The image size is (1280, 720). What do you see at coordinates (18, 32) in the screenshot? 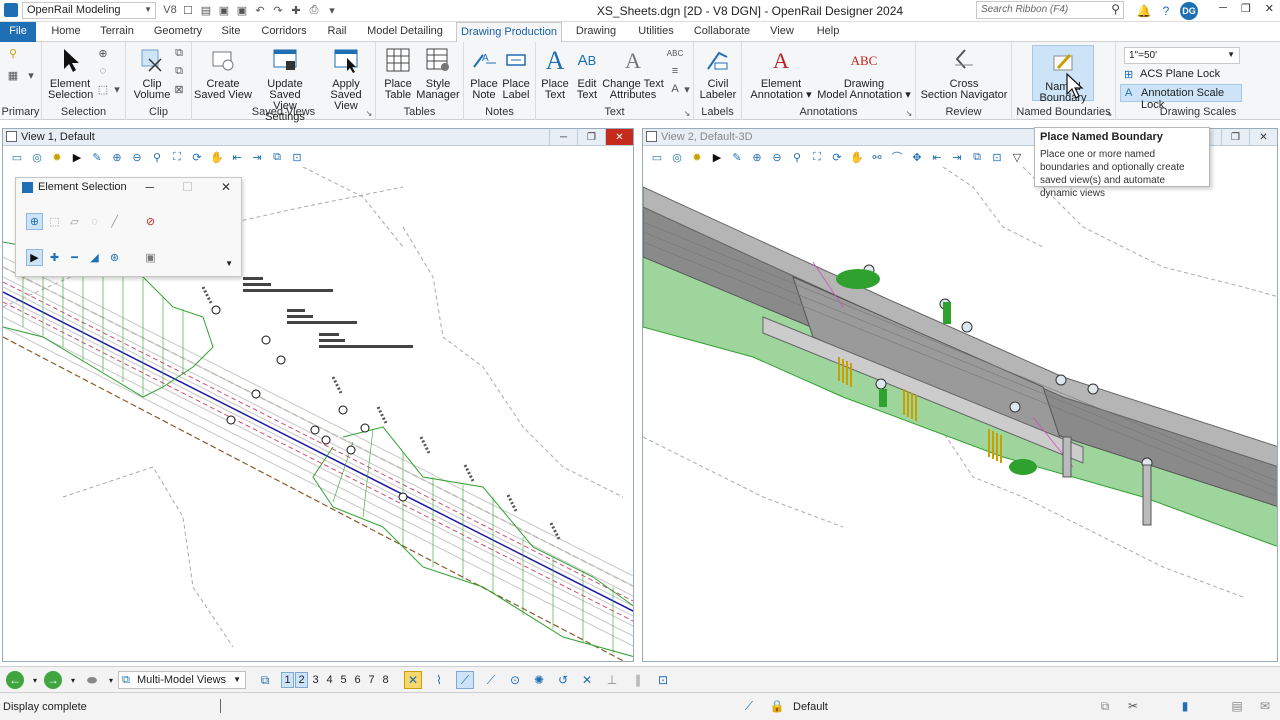
I see `tab-file: File` at bounding box center [18, 32].